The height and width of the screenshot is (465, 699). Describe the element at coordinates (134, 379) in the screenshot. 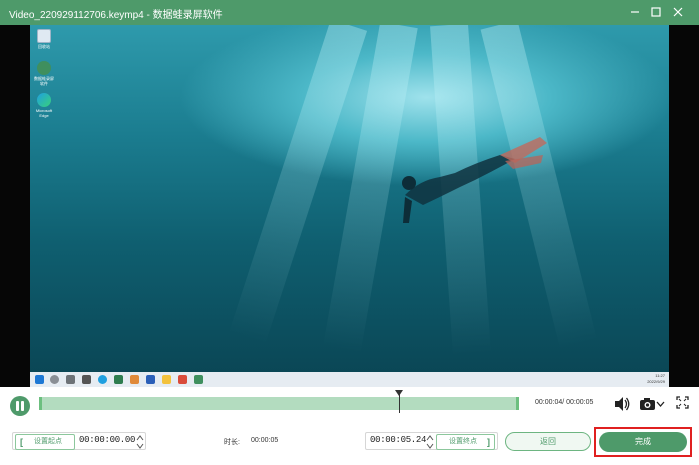

I see `app-taskbar-icon` at that location.